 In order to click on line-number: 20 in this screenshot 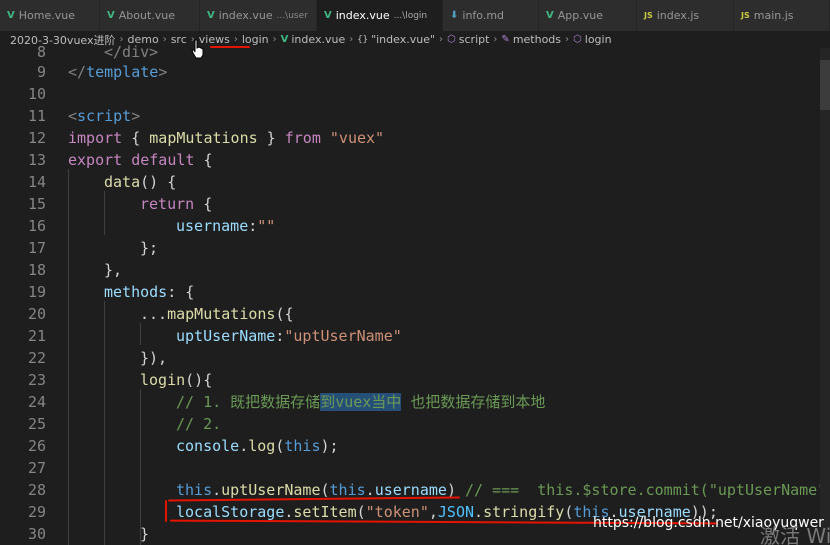, I will do `click(36, 314)`.